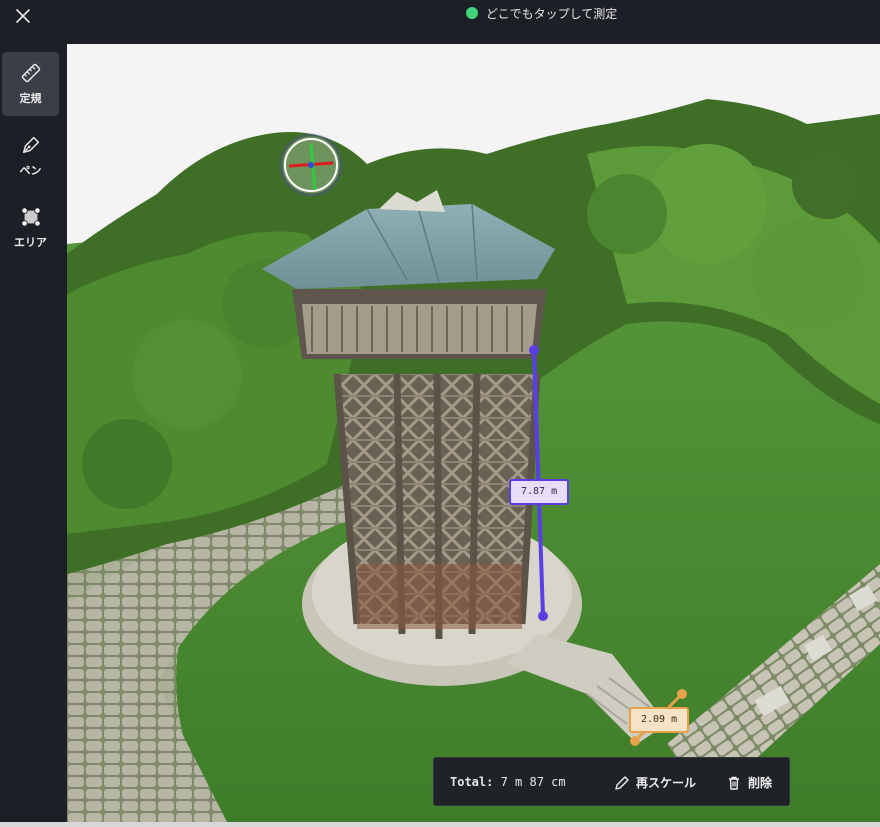 Image resolution: width=880 pixels, height=827 pixels. Describe the element at coordinates (30, 228) in the screenshot. I see `tool-area: エリア` at that location.